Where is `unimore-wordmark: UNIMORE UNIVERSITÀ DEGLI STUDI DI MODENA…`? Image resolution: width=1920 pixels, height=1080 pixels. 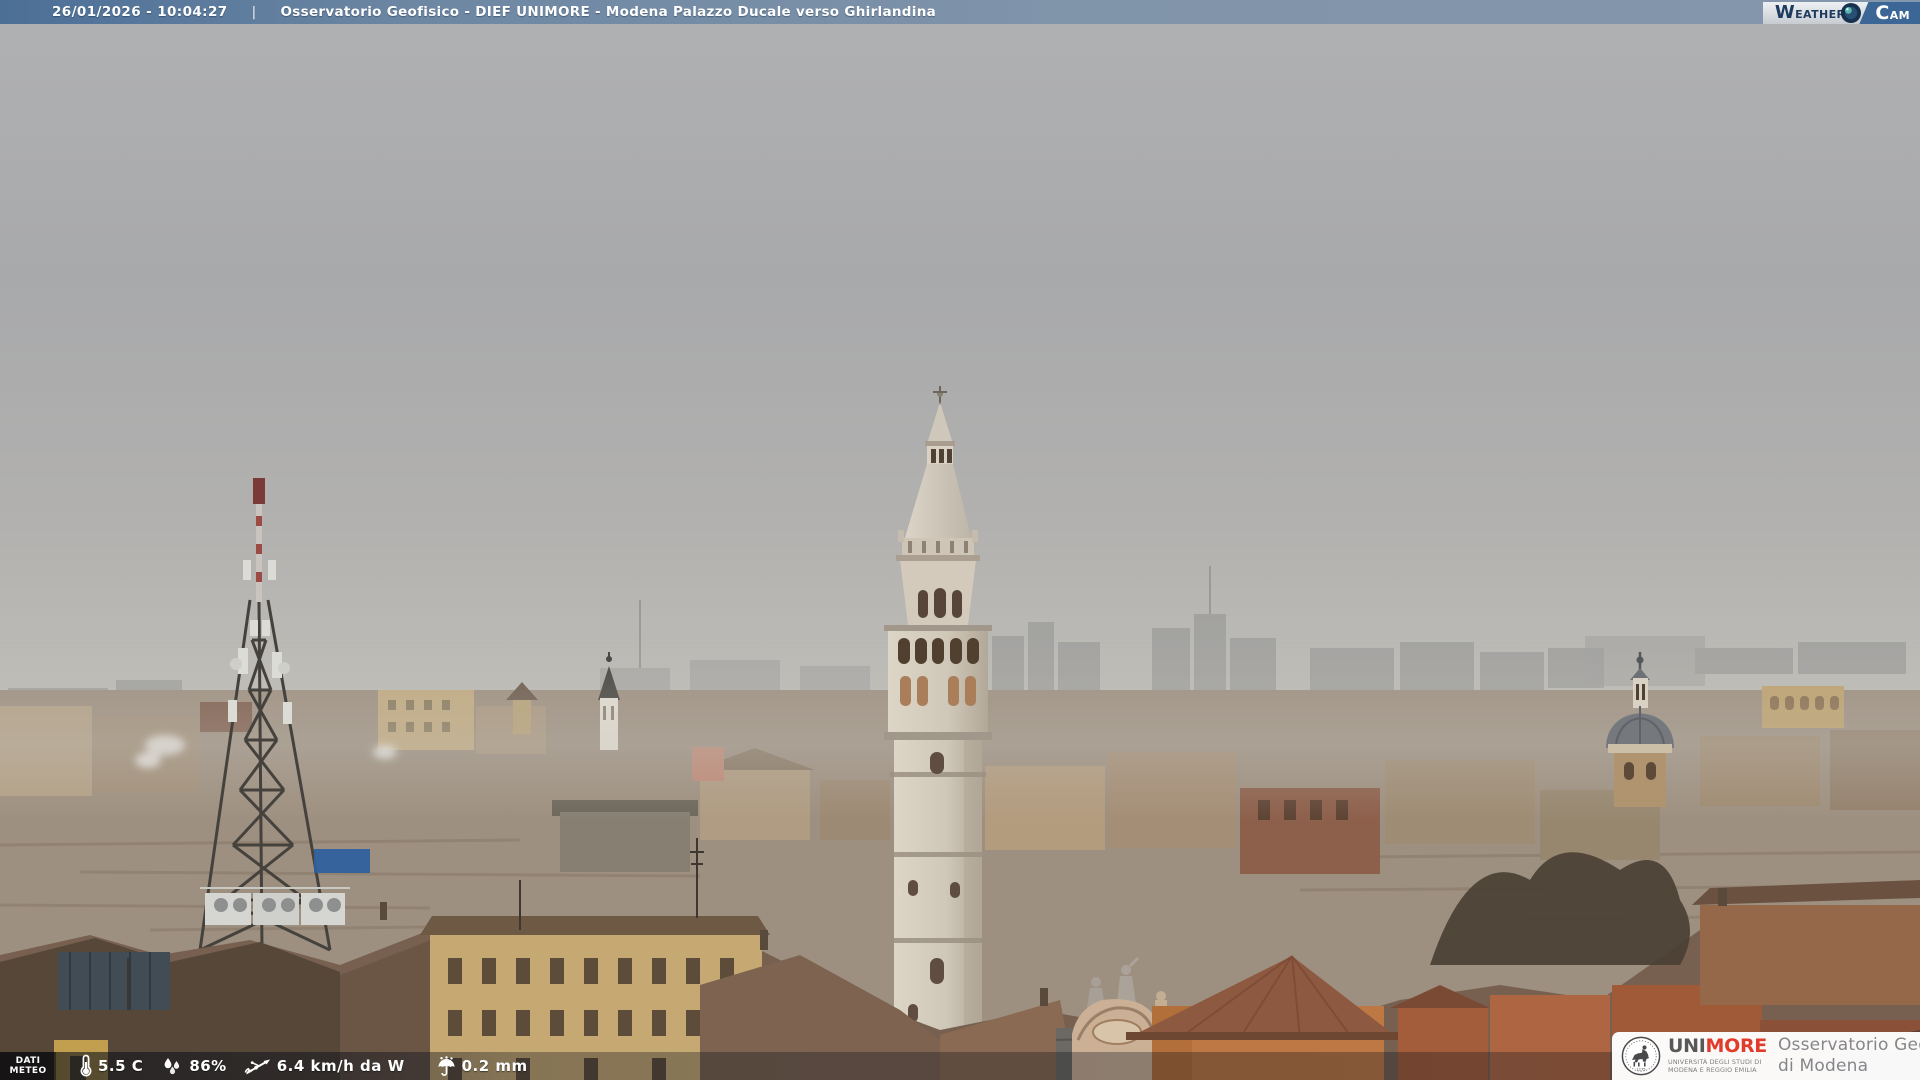
unimore-wordmark: UNIMORE UNIVERSITÀ DEGLI STUDI DI MODENA… is located at coordinates (1717, 1055).